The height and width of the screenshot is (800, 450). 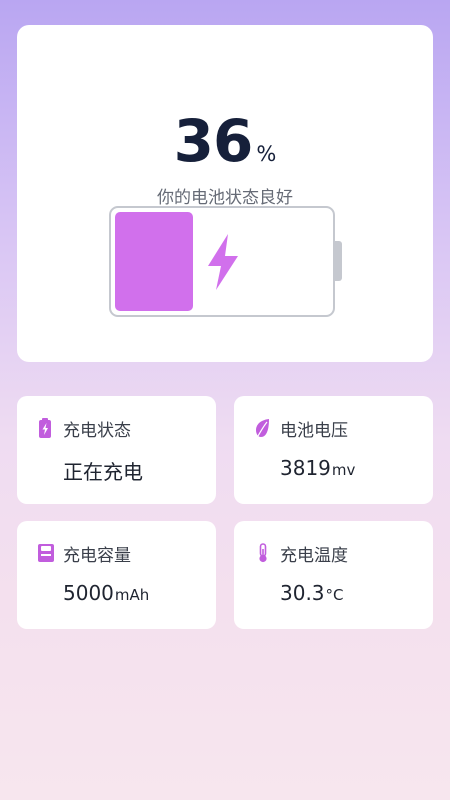 What do you see at coordinates (225, 198) in the screenshot?
I see `battery-status-text: 你的电池状态良好` at bounding box center [225, 198].